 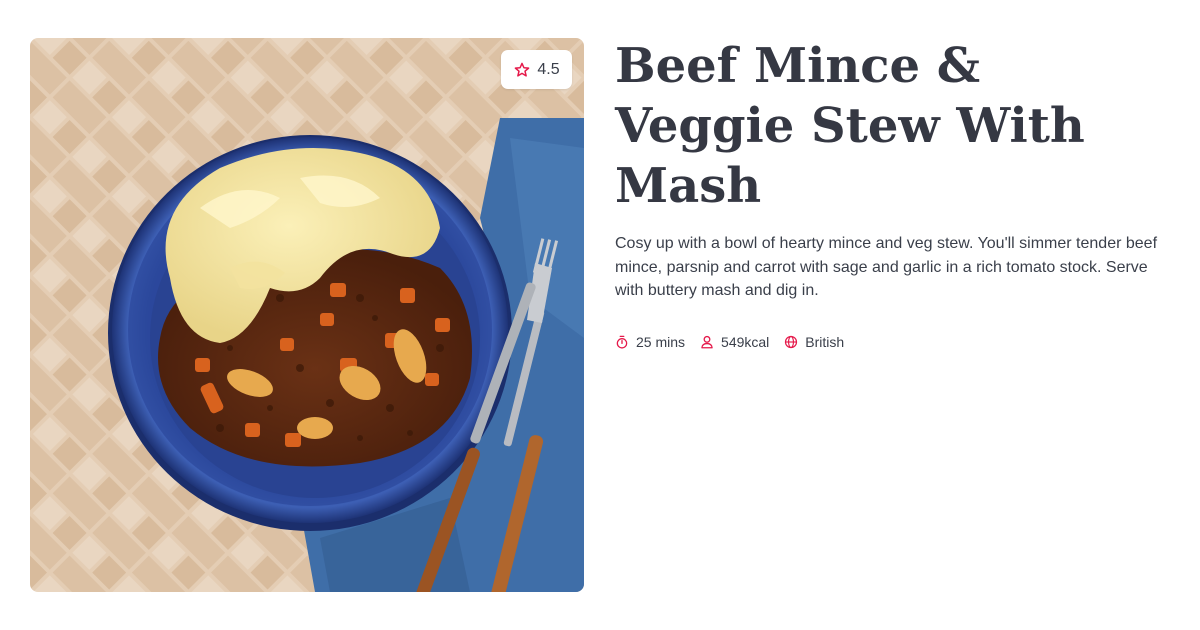 I want to click on person-icon, so click(x=707, y=341).